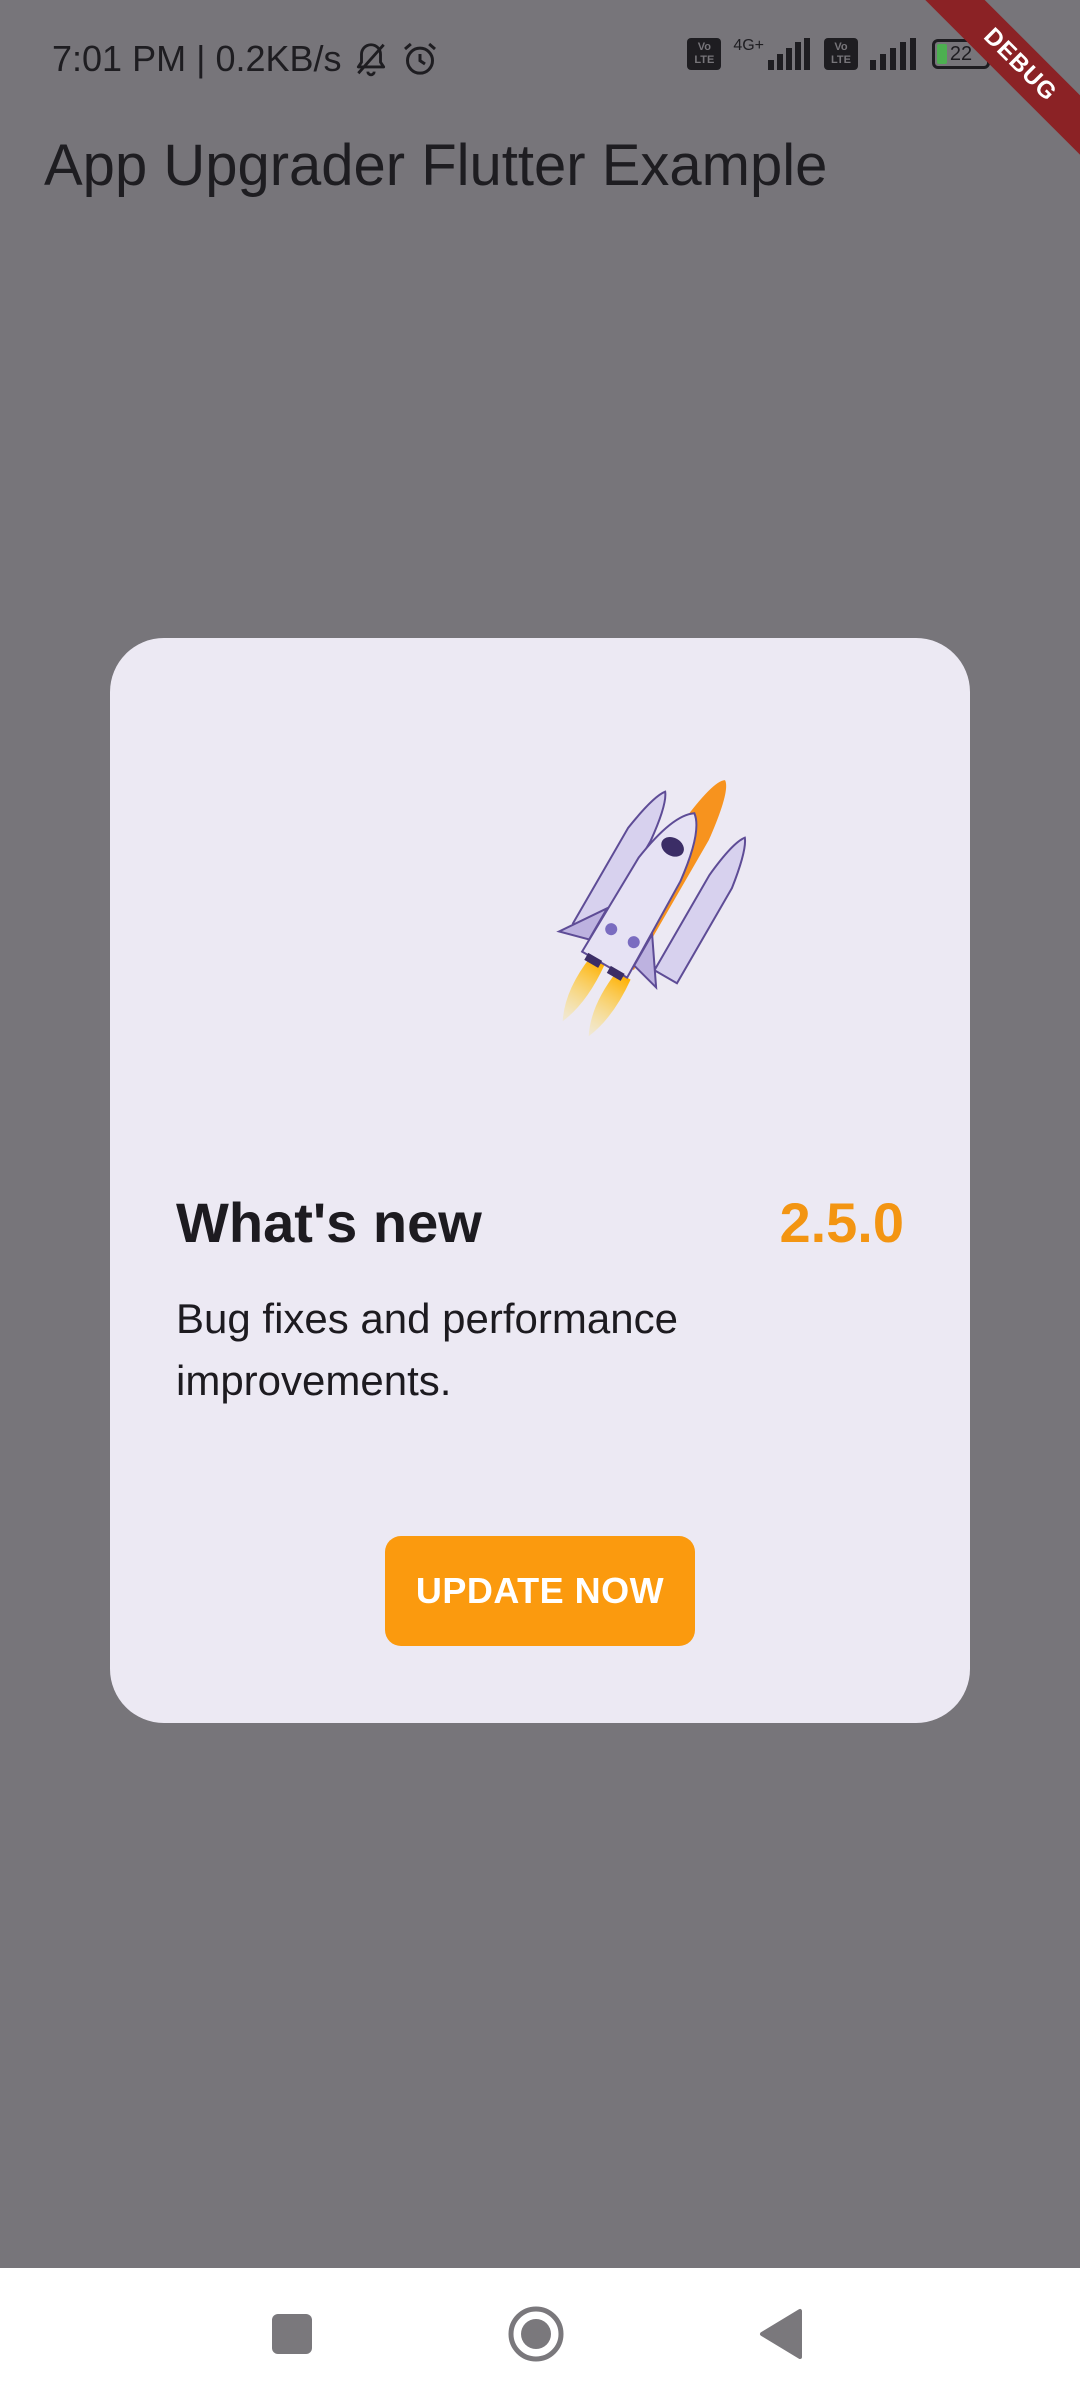 The image size is (1080, 2400). I want to click on status-bar: 7:01 PM | 0.2KB/s Vo LTE 4G+ Vo LTE 22, so click(540, 60).